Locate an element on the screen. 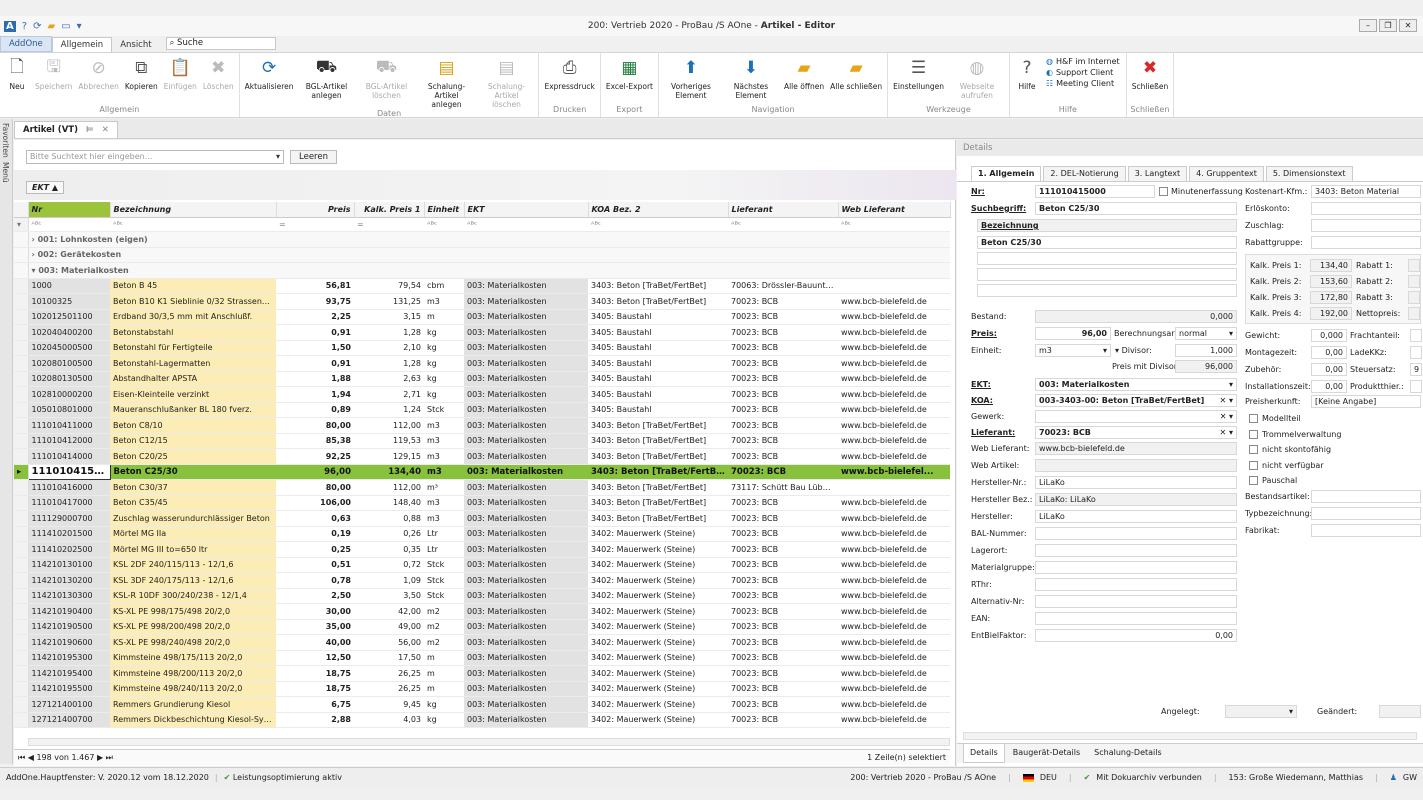 This screenshot has width=1423, height=800. cell-kalk-preis: 2,71 is located at coordinates (389, 394).